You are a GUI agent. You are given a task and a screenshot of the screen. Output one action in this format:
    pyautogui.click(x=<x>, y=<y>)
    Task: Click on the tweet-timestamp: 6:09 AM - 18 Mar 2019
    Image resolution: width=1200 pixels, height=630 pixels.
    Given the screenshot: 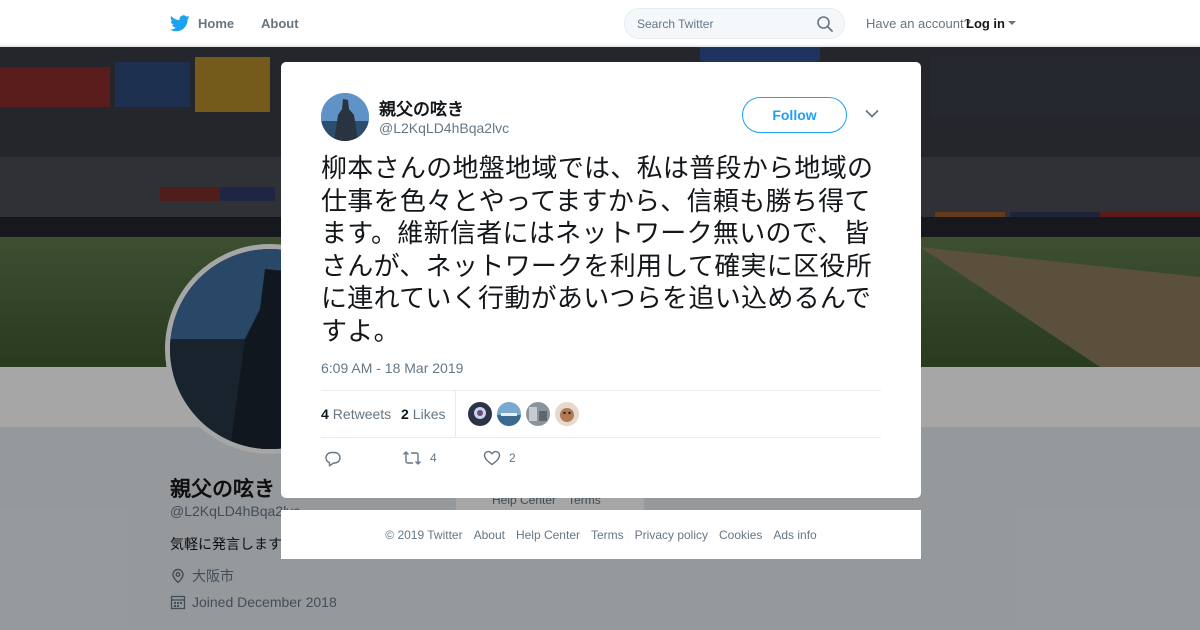 What is the action you would take?
    pyautogui.click(x=392, y=368)
    